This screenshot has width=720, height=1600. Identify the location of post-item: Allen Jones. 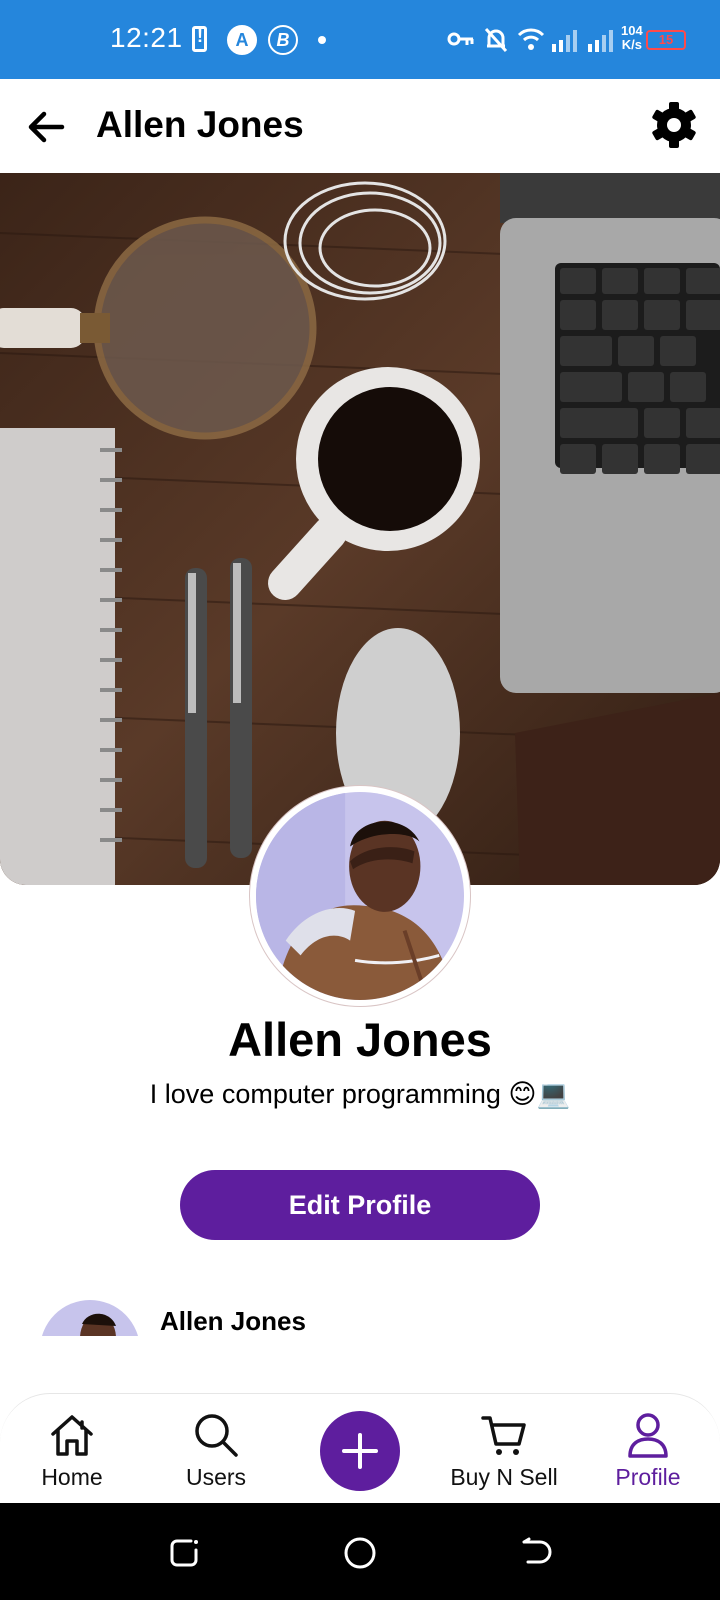
(360, 1316).